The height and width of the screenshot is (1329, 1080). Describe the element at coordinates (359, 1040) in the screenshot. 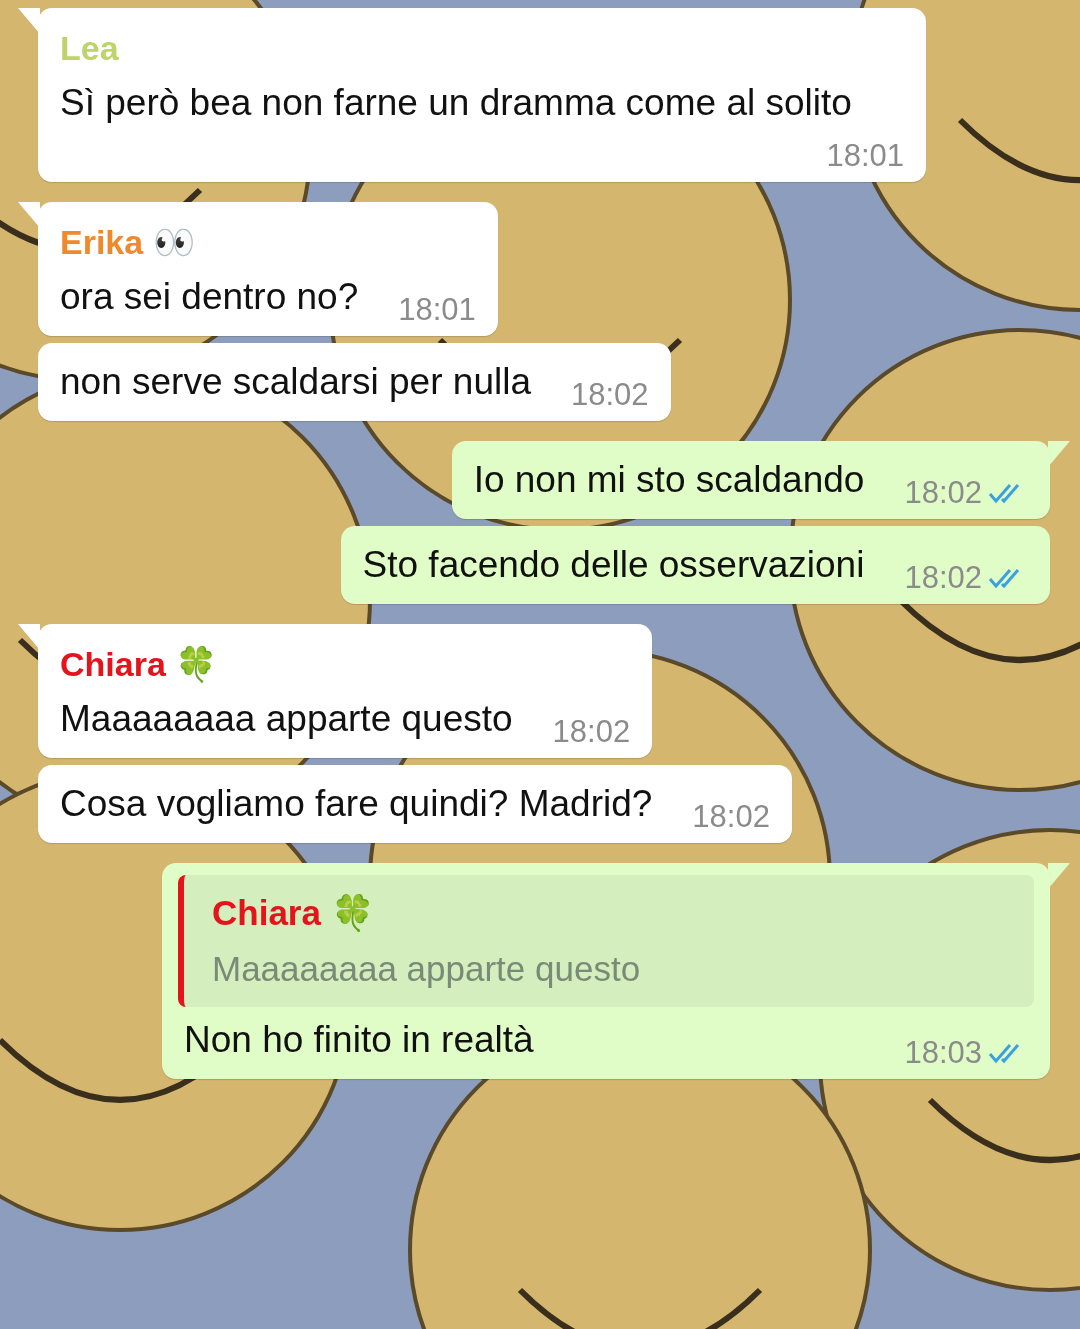

I see `message-text: Non ho finito in realtà` at that location.